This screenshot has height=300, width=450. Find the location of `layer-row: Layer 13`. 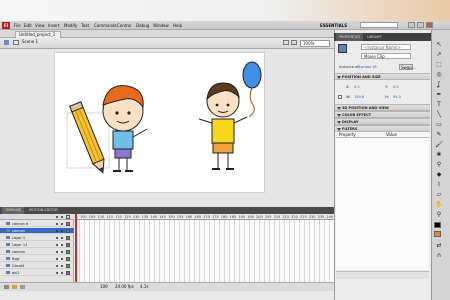

layer-row: Layer 13 is located at coordinates (37, 245).